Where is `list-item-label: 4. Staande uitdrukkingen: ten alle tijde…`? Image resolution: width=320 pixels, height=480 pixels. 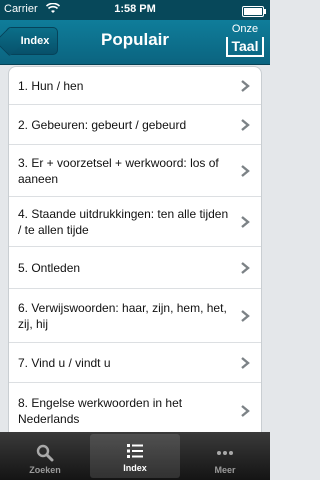
list-item-label: 4. Staande uitdrukkingen: ten alle tijde… is located at coordinates (123, 221).